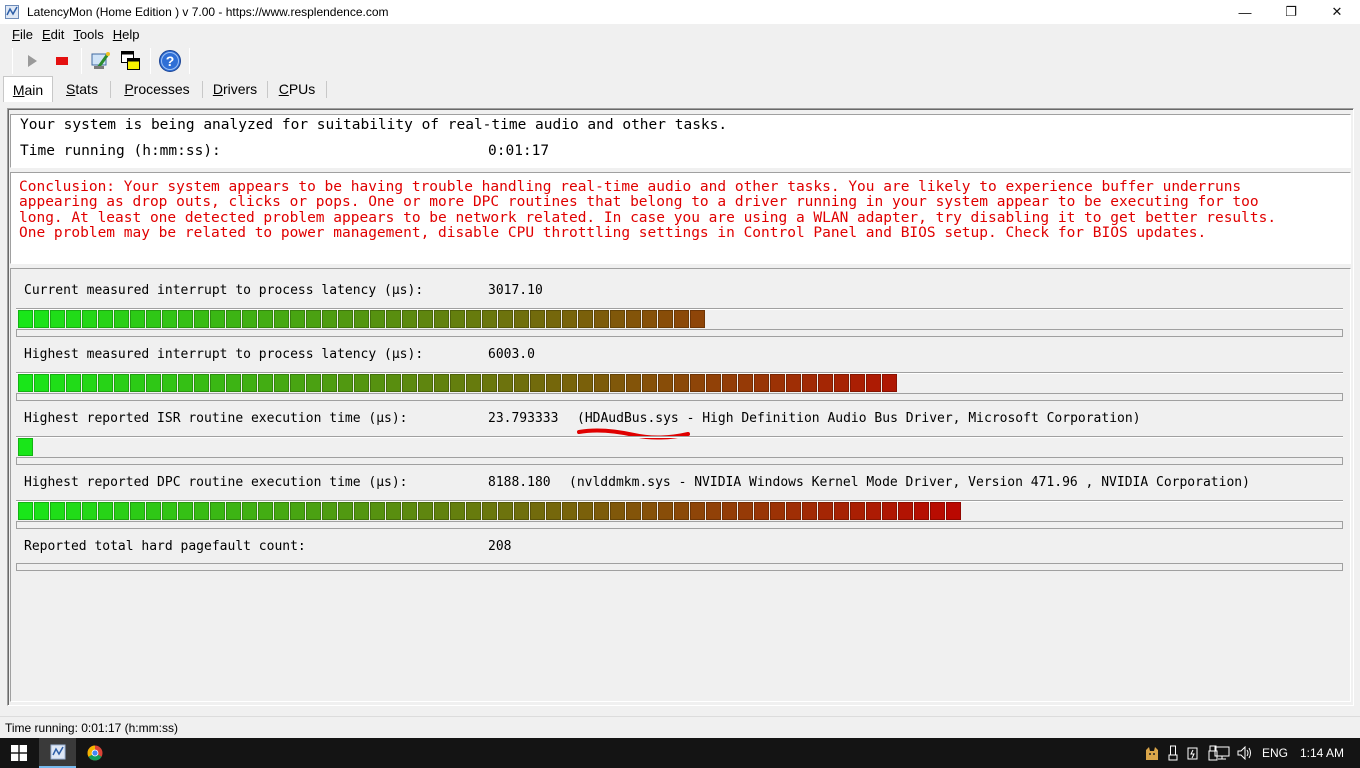 The height and width of the screenshot is (768, 1360). I want to click on help-glyph: ?, so click(170, 61).